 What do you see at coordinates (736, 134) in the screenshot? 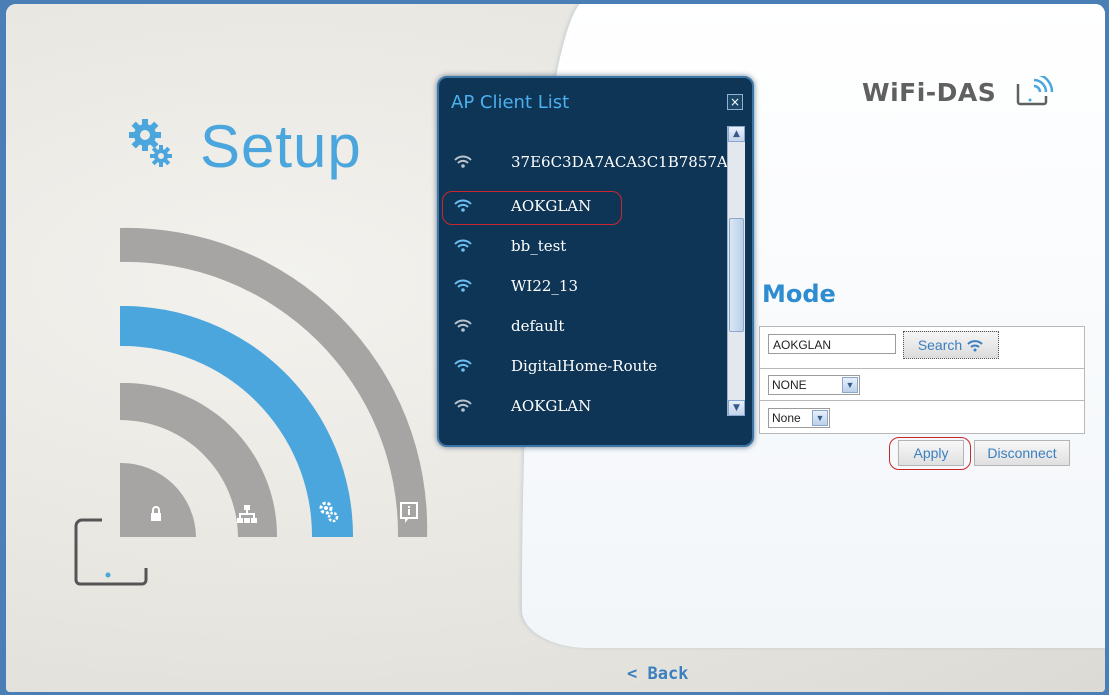
I see `chevron-up-icon: ▲` at bounding box center [736, 134].